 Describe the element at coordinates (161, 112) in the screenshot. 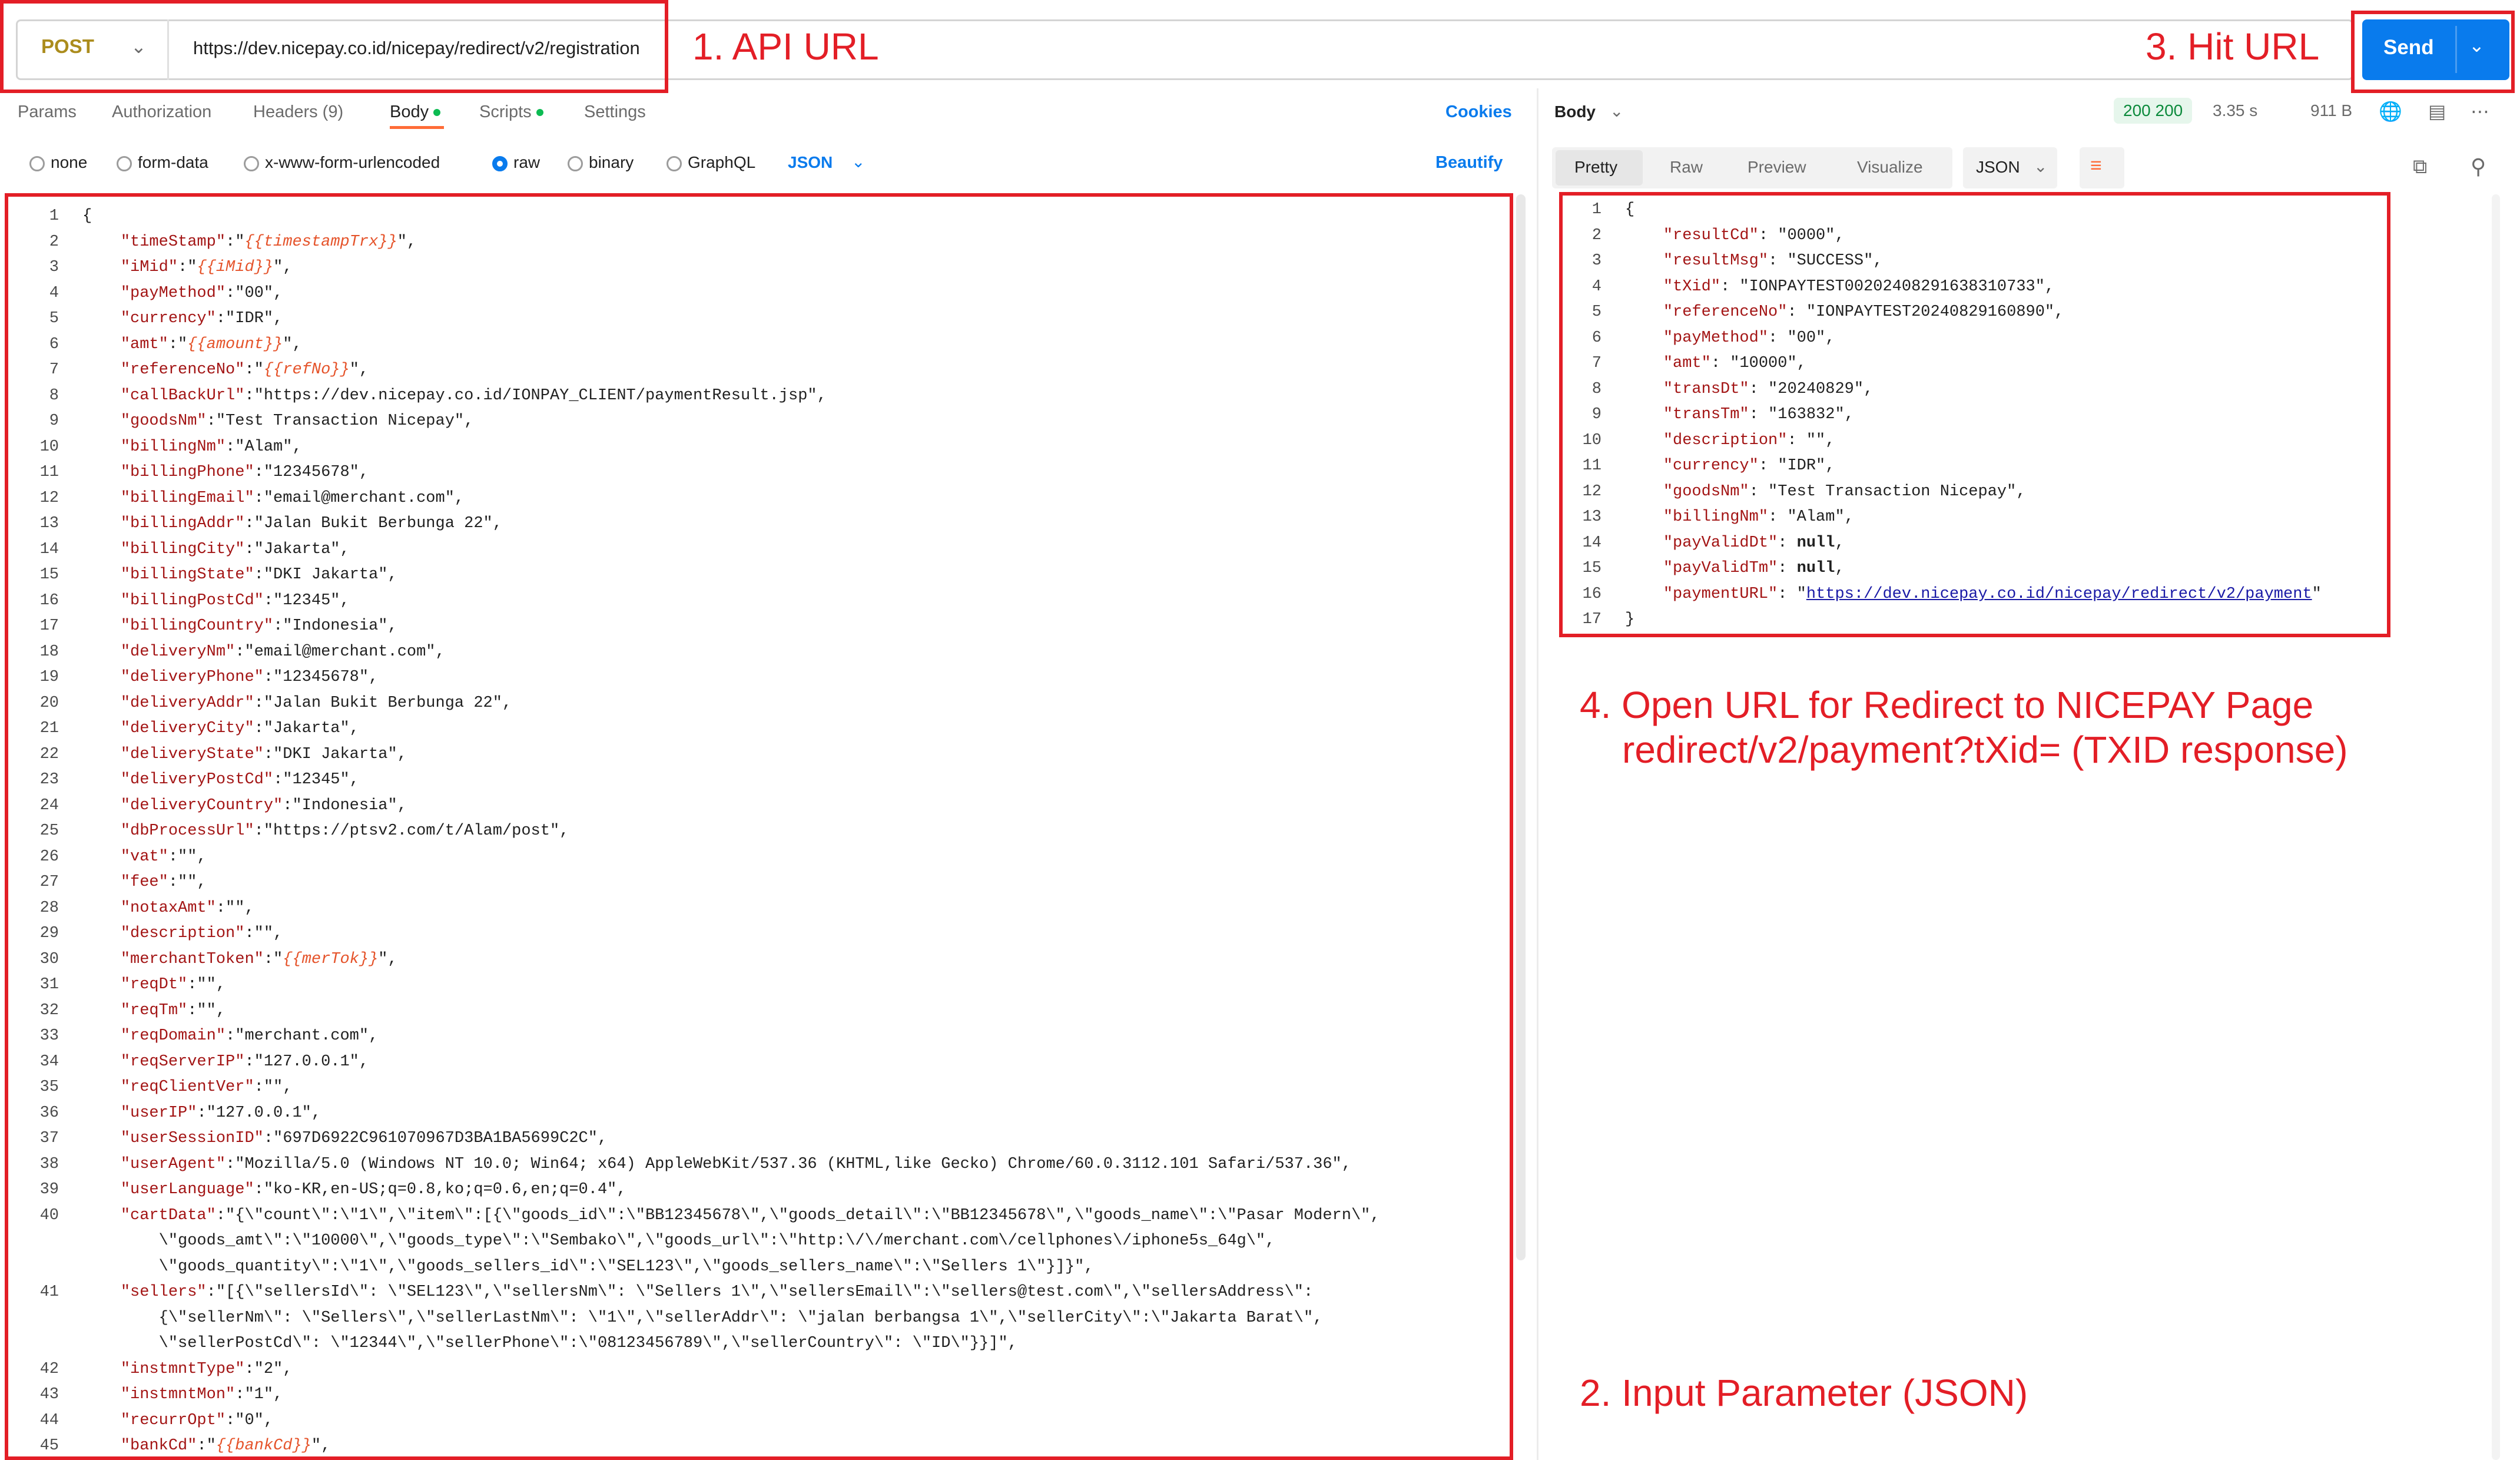

I see `tab-authorization: Authorization` at that location.